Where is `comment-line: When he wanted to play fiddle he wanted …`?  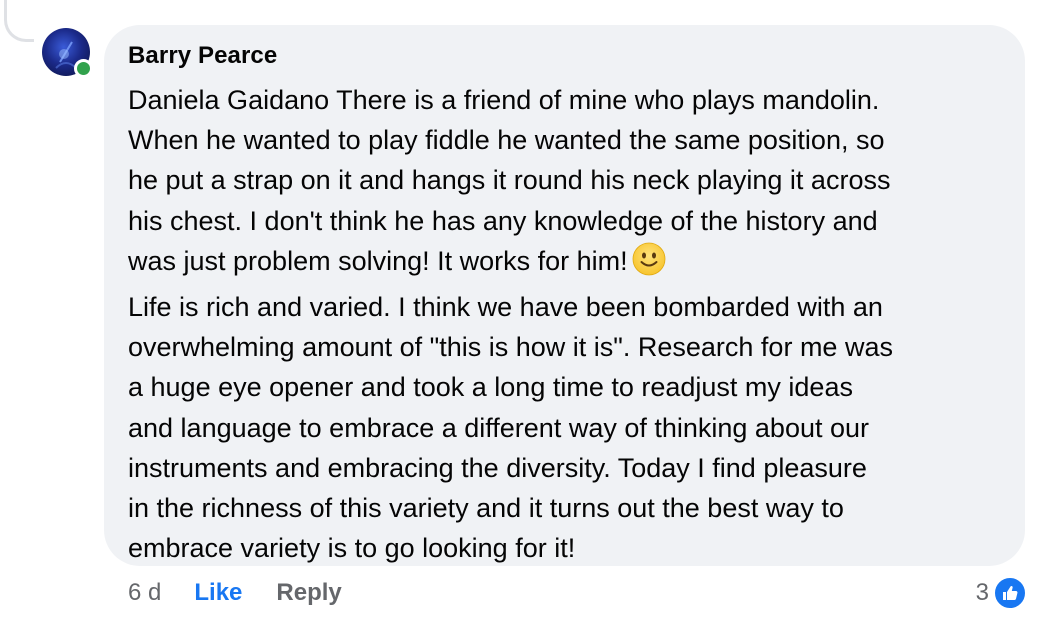 comment-line: When he wanted to play fiddle he wanted … is located at coordinates (506, 140).